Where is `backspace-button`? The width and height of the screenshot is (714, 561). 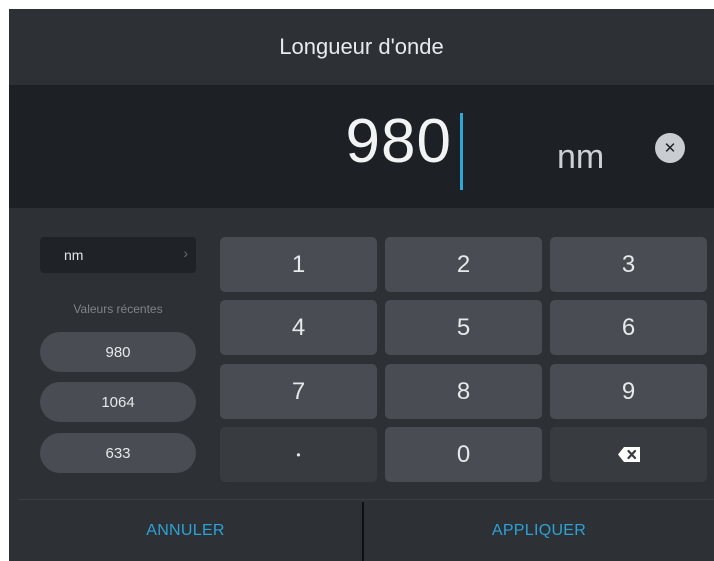 backspace-button is located at coordinates (628, 454).